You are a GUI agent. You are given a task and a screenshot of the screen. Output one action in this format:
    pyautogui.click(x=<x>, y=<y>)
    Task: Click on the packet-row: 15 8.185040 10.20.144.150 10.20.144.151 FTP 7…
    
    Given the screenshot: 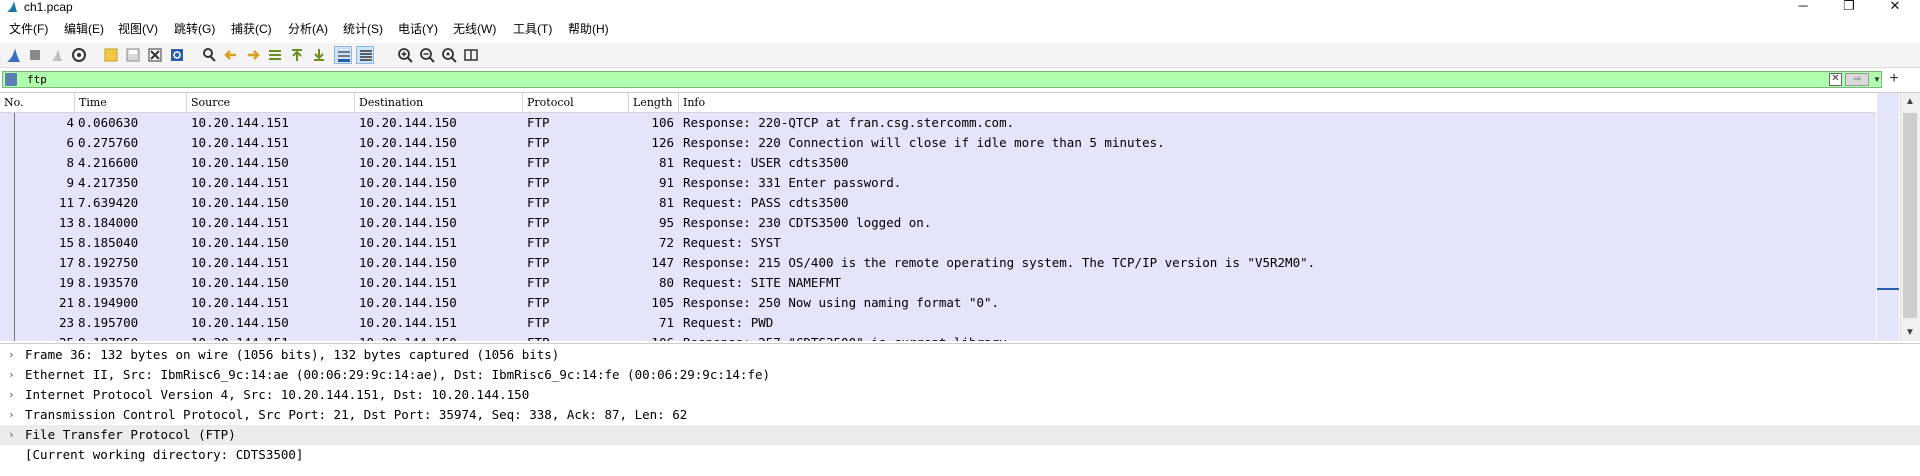 What is the action you would take?
    pyautogui.click(x=938, y=243)
    